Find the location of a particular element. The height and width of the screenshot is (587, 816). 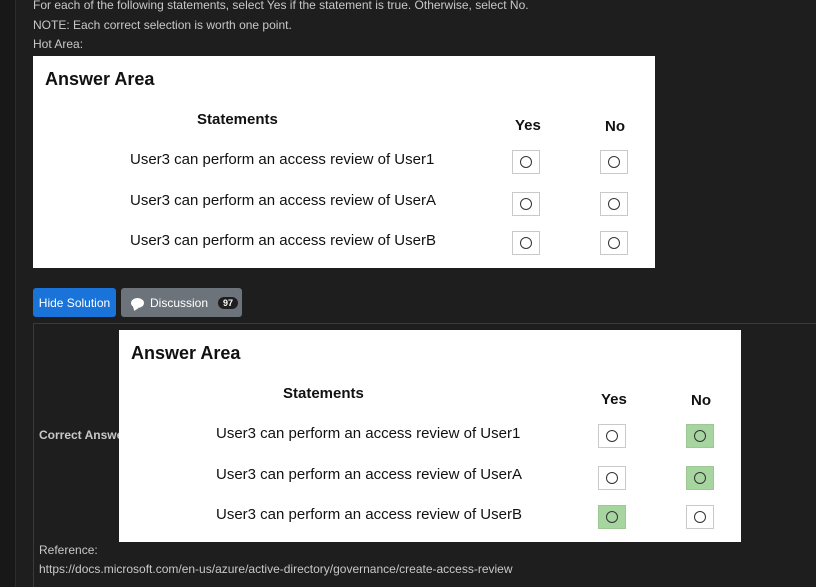

yes-radio-row-3-selected is located at coordinates (612, 517).